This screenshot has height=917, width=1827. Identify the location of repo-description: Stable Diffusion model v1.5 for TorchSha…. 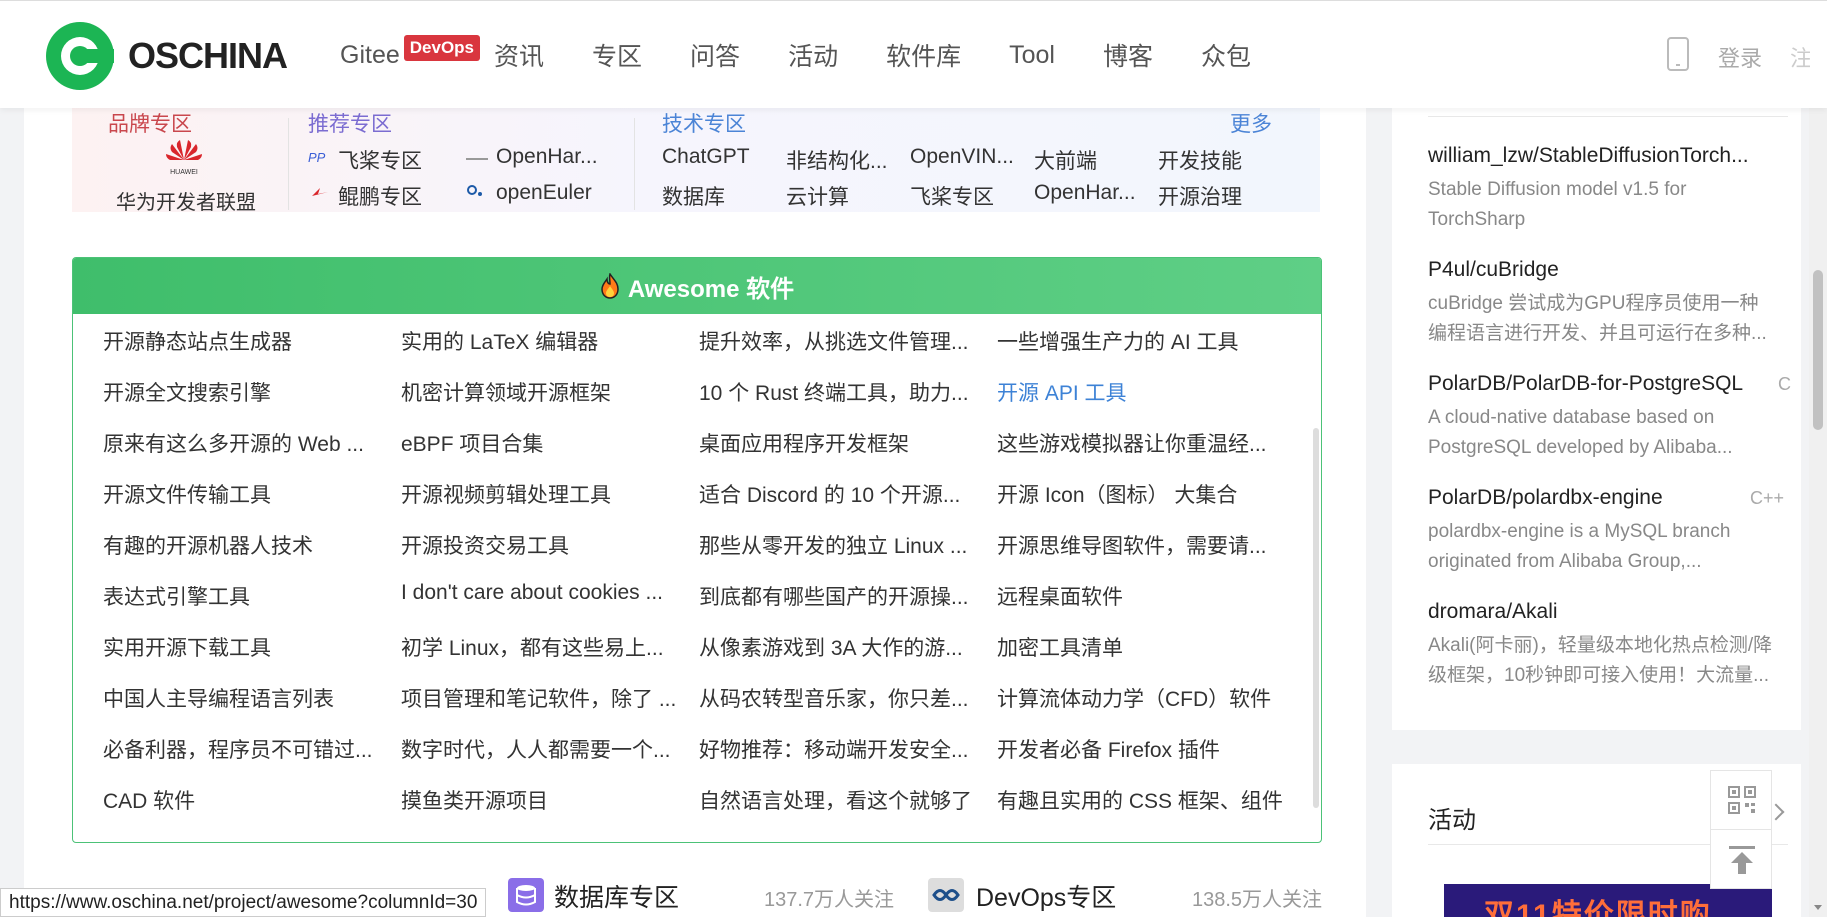
(1608, 205).